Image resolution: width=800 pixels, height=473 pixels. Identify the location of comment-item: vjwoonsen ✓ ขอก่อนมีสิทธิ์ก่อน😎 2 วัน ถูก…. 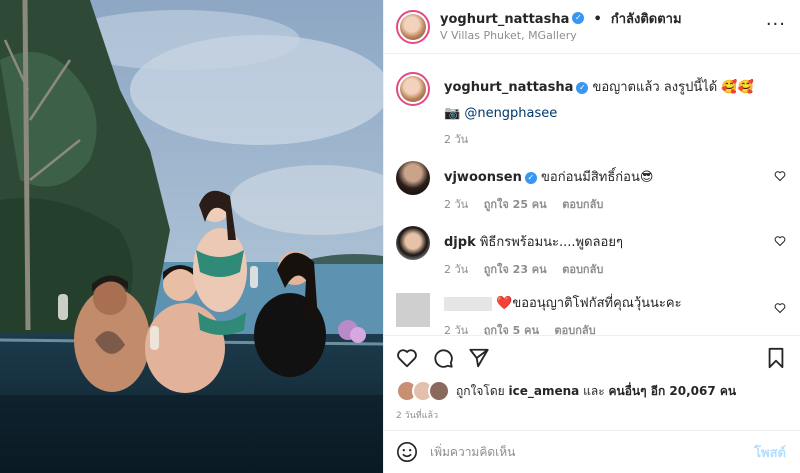
(592, 187).